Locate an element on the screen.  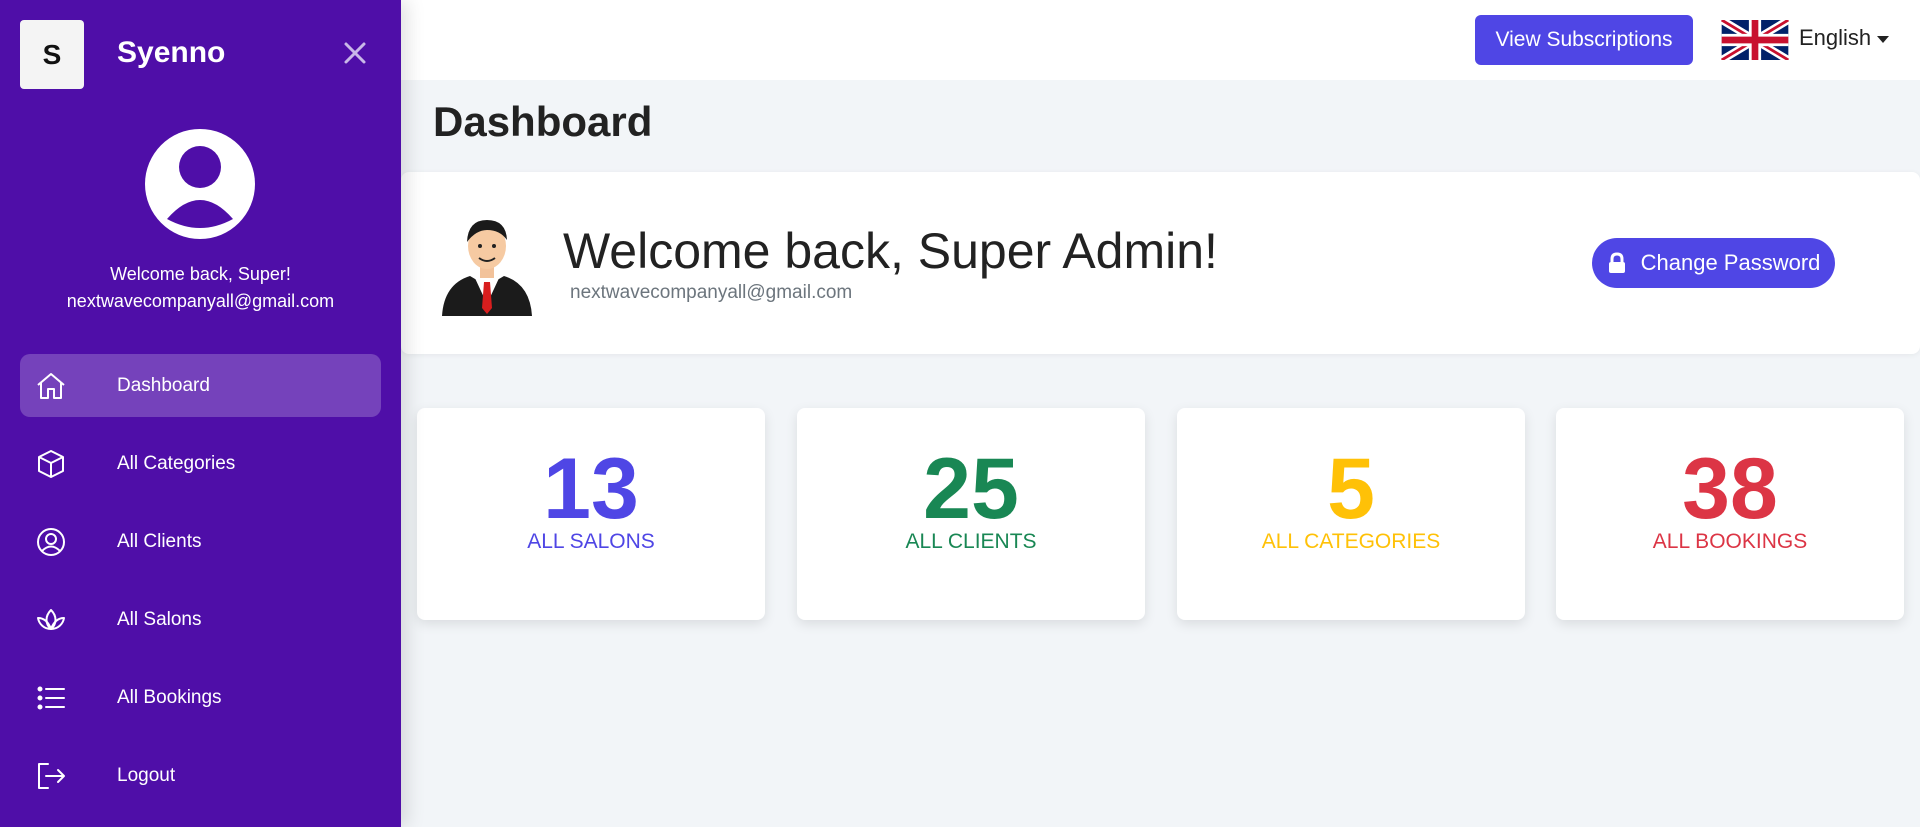
sidebar-item-label: Dashboard is located at coordinates (163, 385).